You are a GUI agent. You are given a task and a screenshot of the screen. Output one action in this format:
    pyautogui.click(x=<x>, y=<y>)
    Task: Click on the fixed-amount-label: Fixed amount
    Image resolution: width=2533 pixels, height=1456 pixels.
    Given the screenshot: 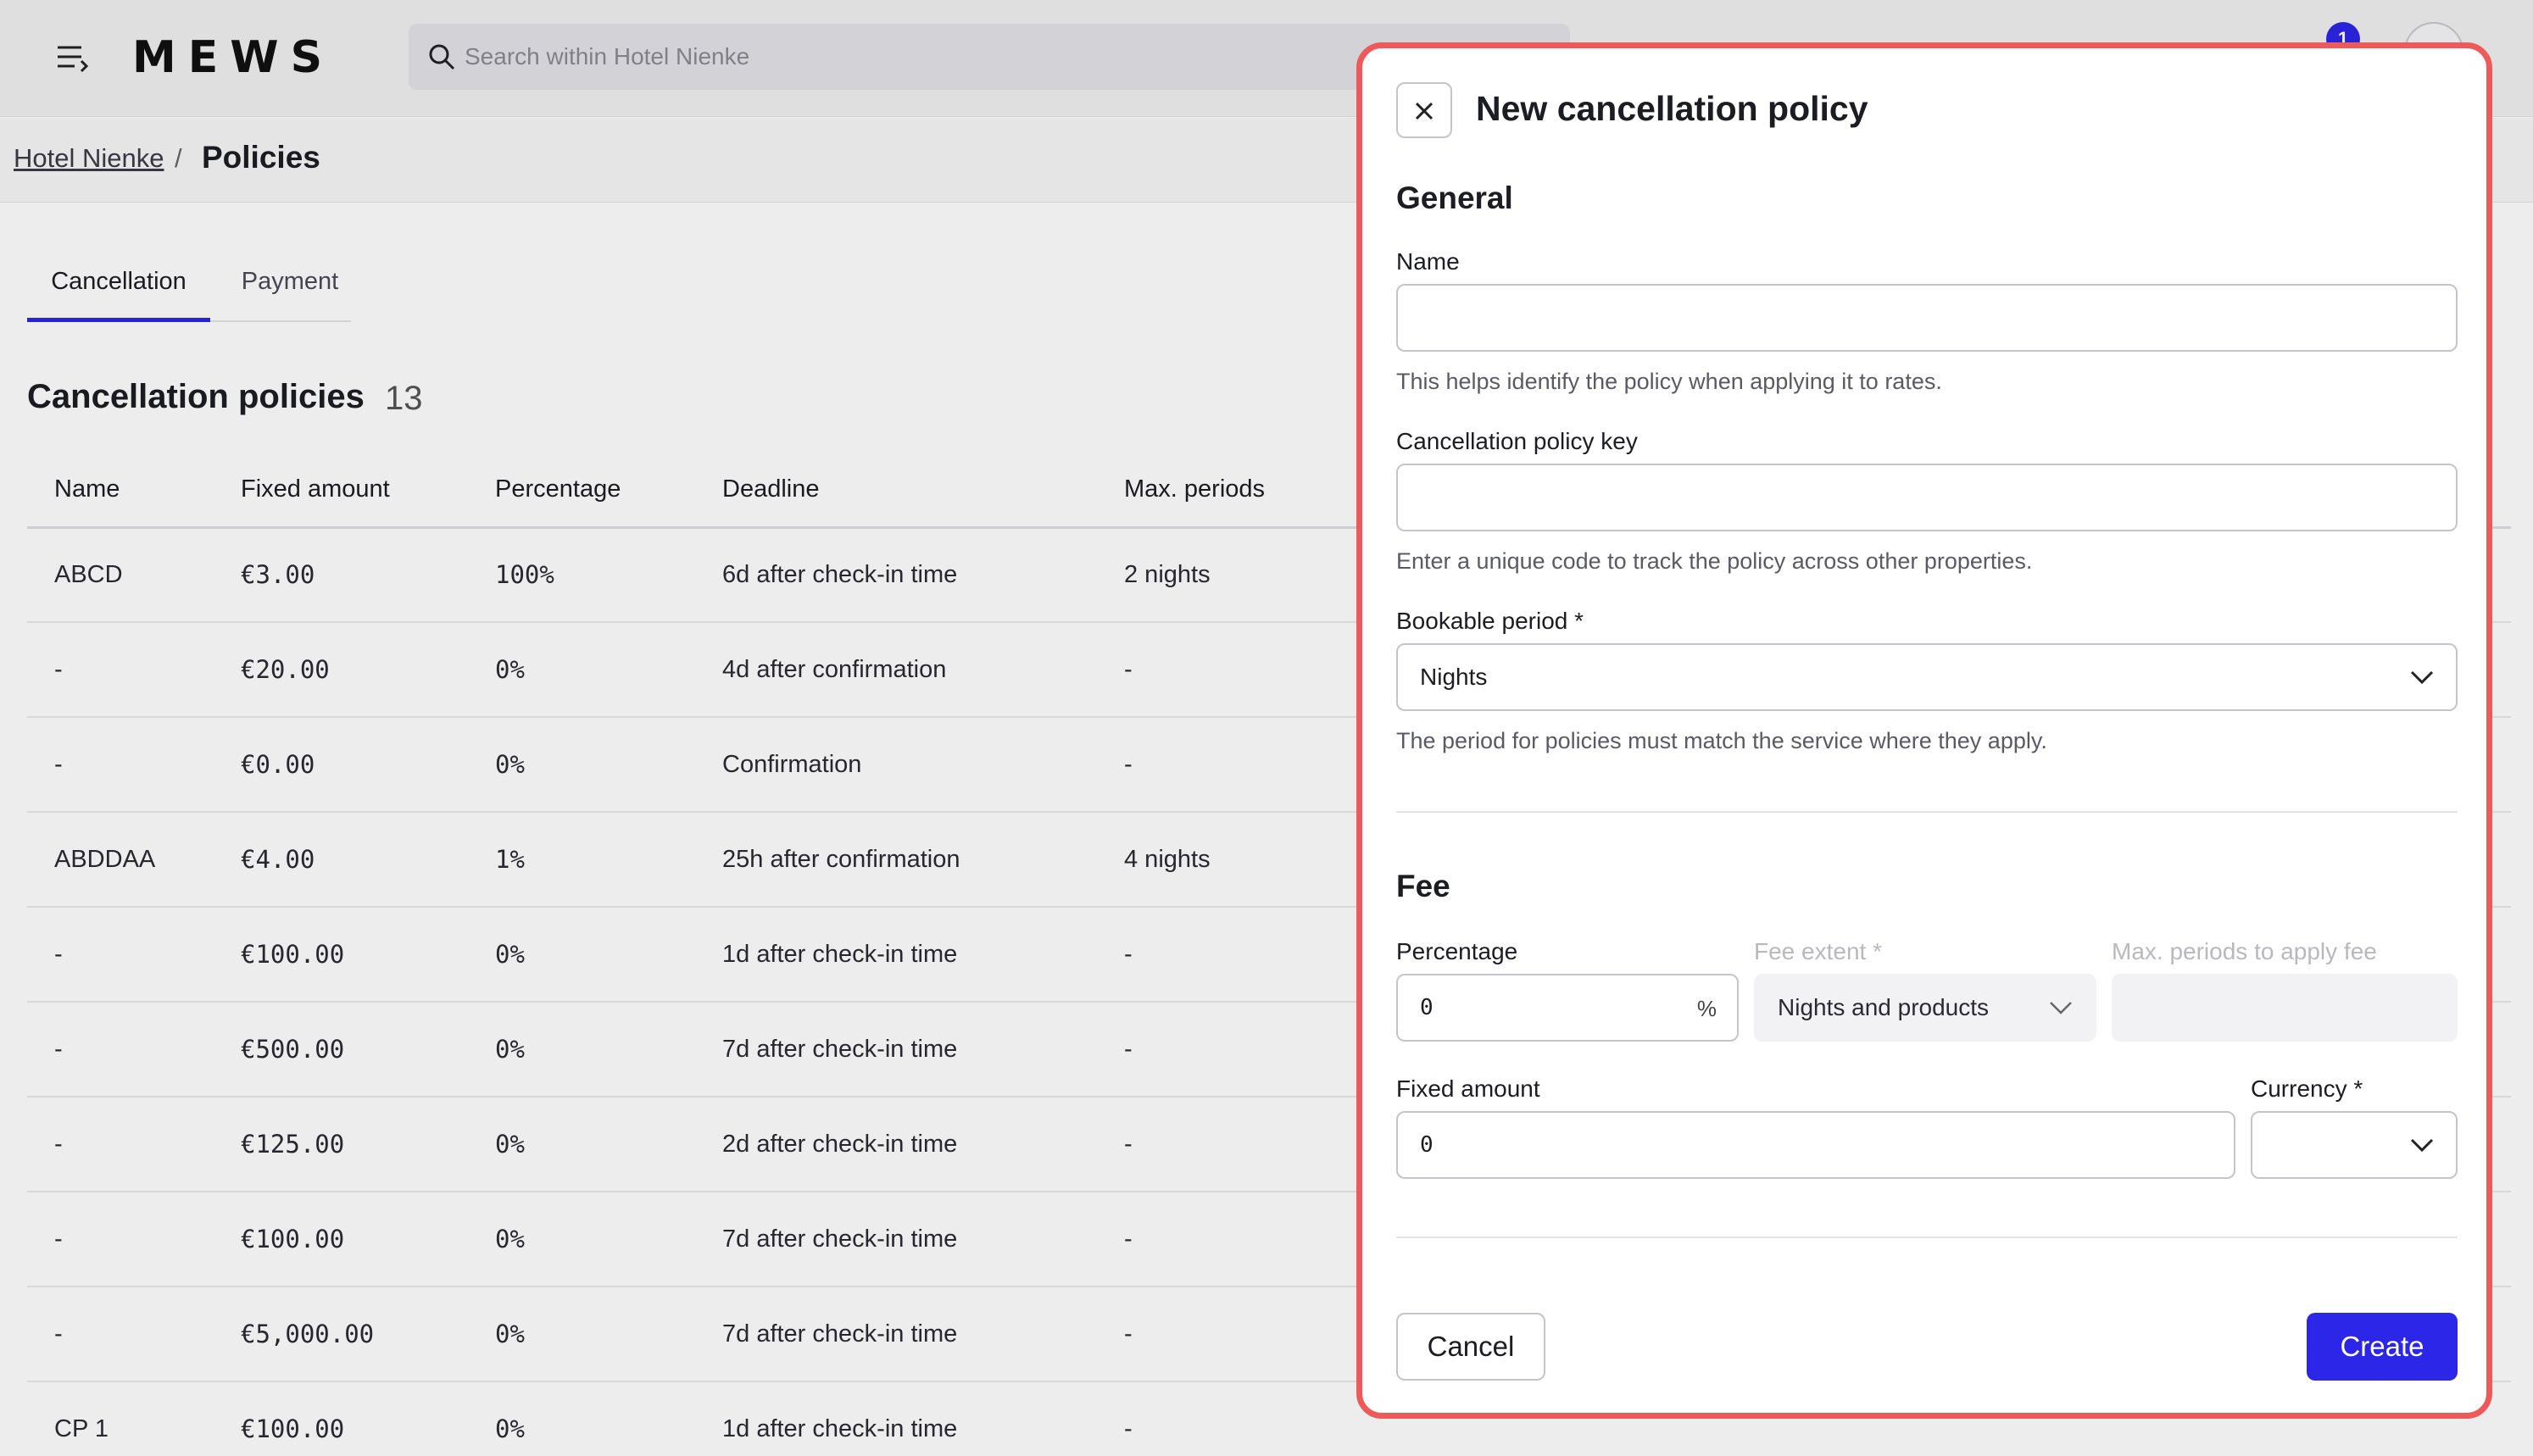 What is the action you would take?
    pyautogui.click(x=1468, y=1089)
    